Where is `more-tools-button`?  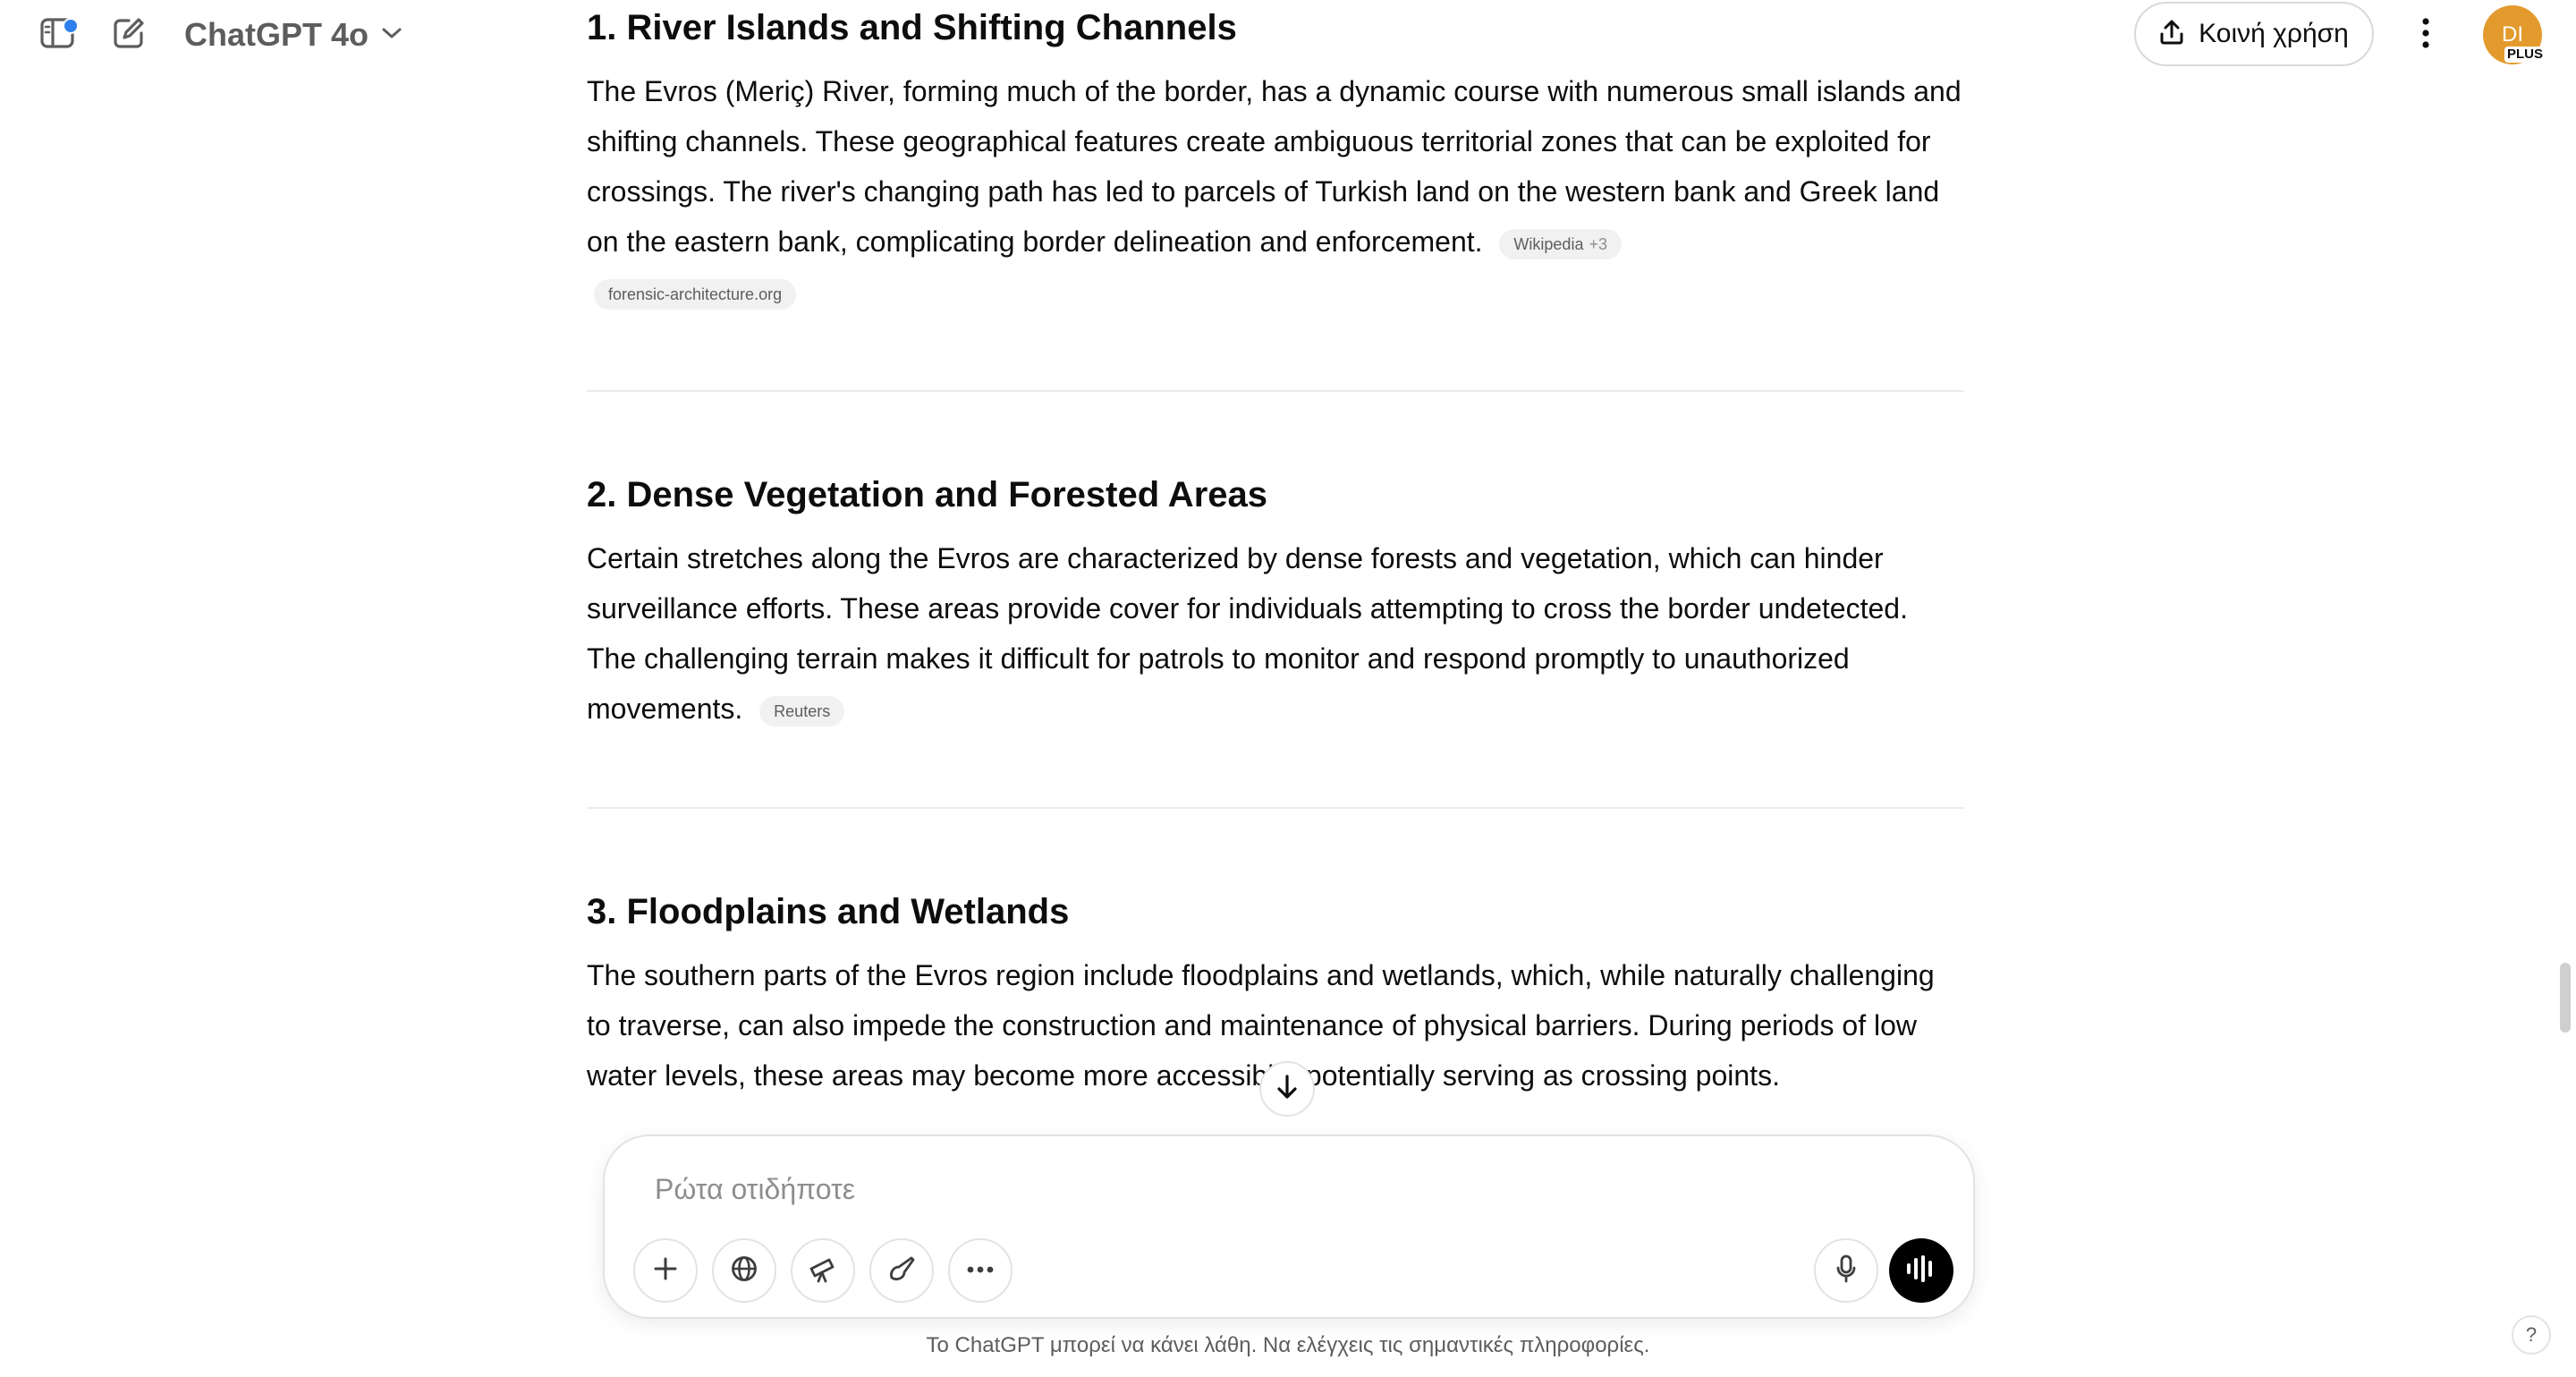 more-tools-button is located at coordinates (980, 1270).